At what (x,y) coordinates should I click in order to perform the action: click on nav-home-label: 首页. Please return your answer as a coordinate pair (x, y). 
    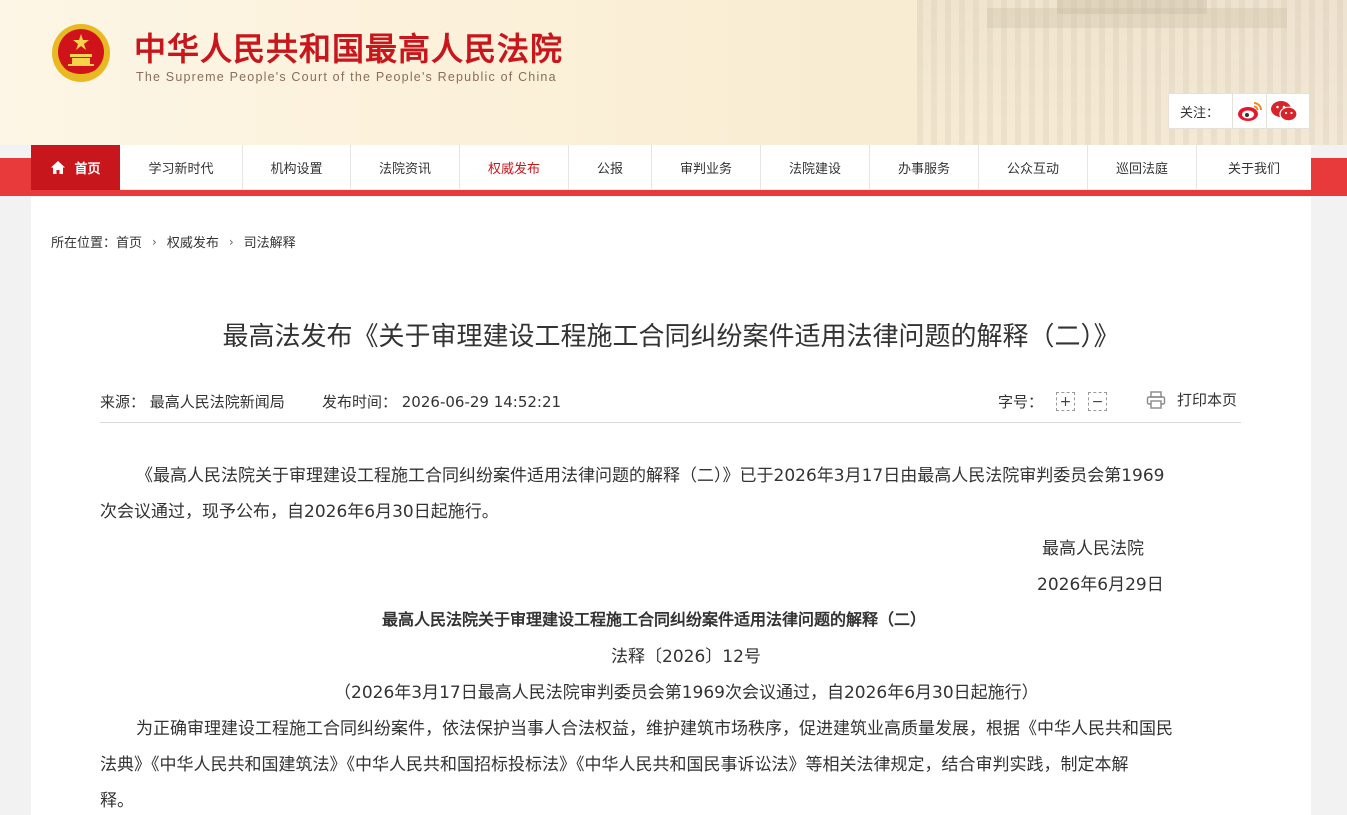
    Looking at the image, I should click on (87, 169).